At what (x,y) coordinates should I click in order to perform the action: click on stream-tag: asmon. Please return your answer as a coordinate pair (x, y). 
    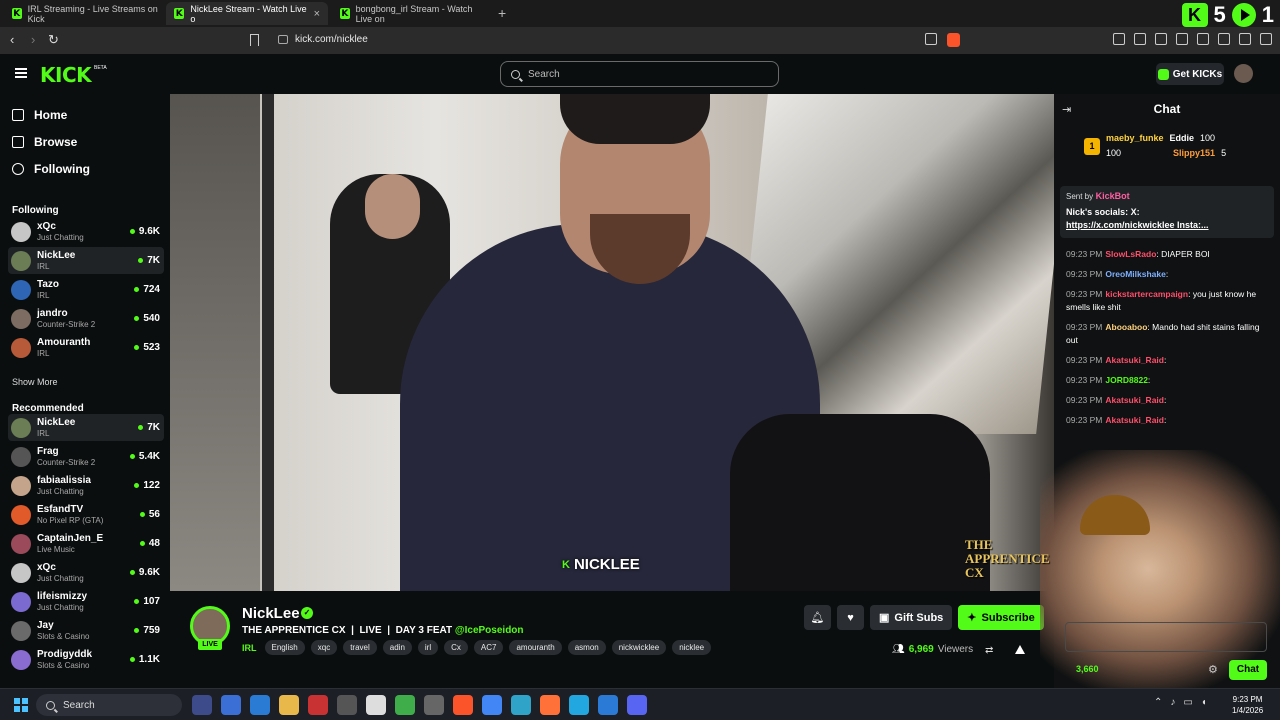
    Looking at the image, I should click on (586, 647).